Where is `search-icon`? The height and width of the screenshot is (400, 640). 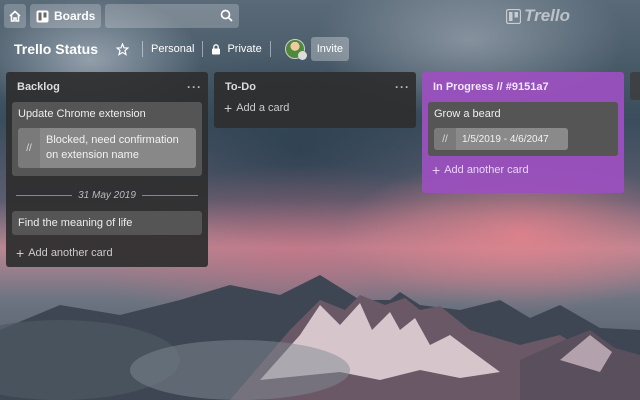
search-icon is located at coordinates (226, 15).